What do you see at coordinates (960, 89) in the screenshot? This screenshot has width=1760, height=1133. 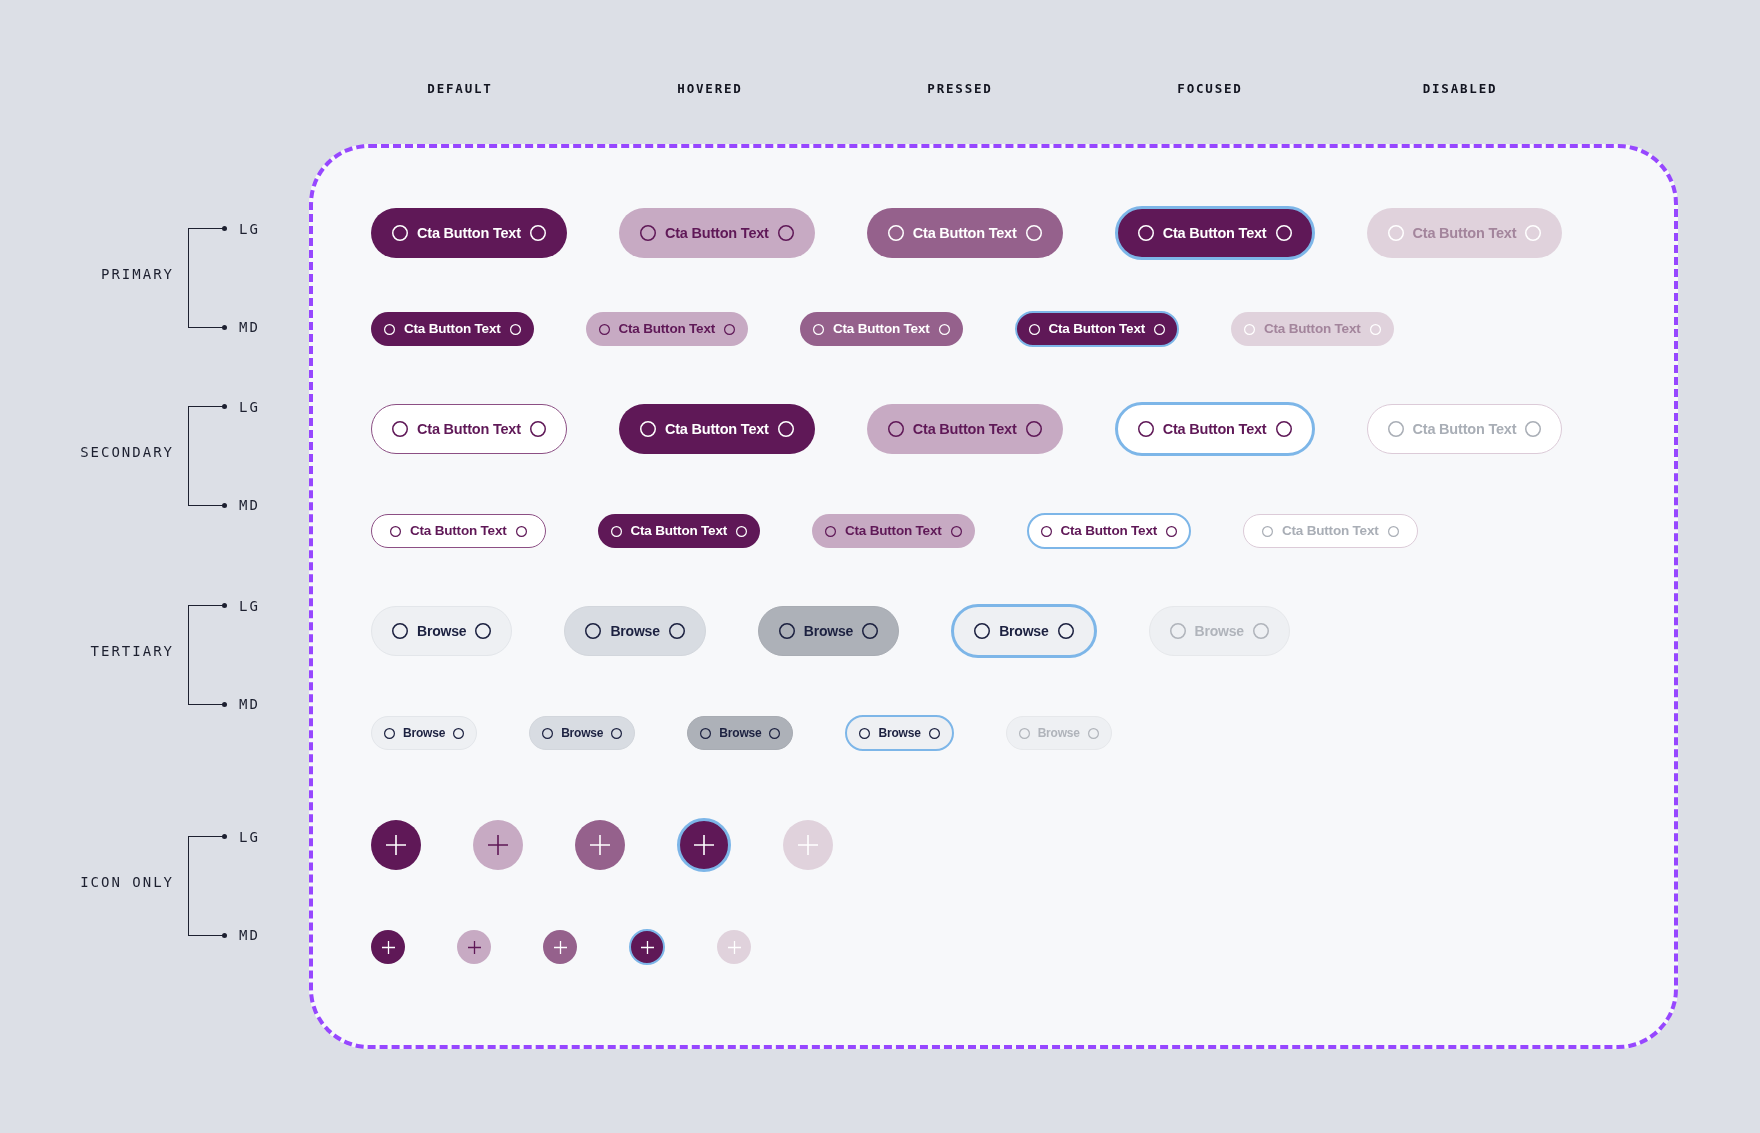 I see `column-header: PRESSED` at bounding box center [960, 89].